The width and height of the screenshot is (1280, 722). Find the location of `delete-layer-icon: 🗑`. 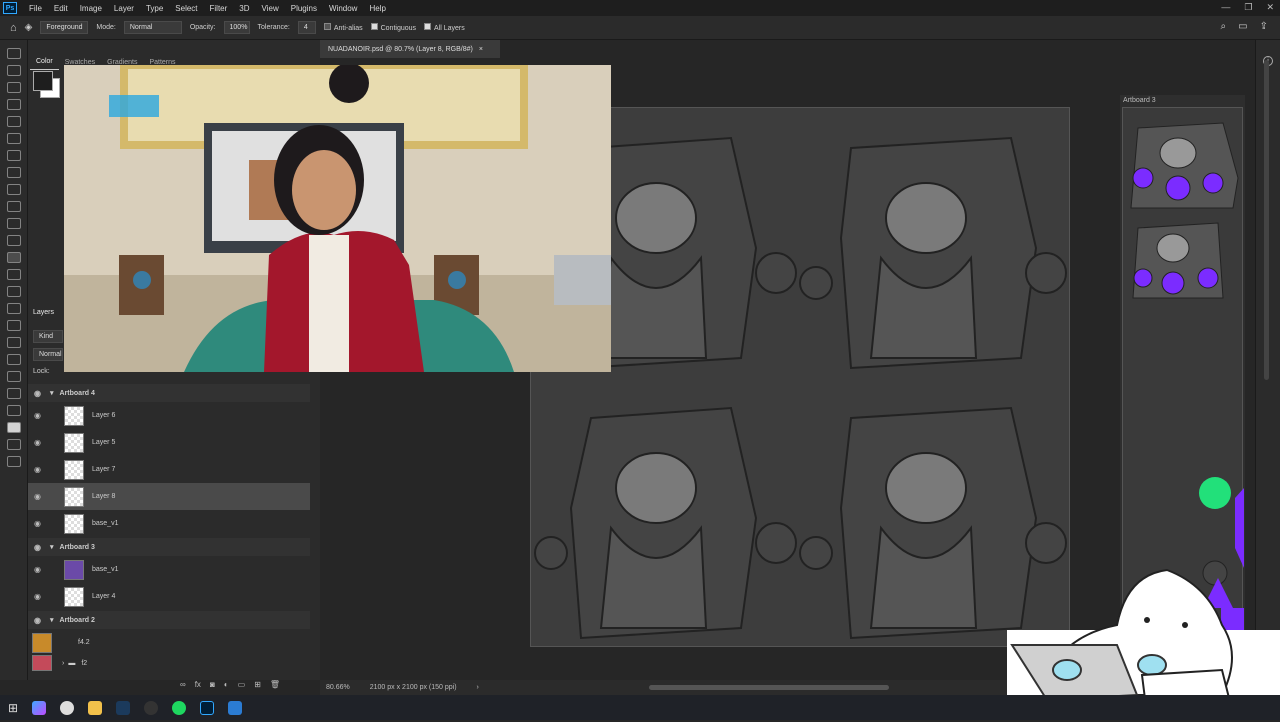

delete-layer-icon: 🗑 is located at coordinates (275, 684).